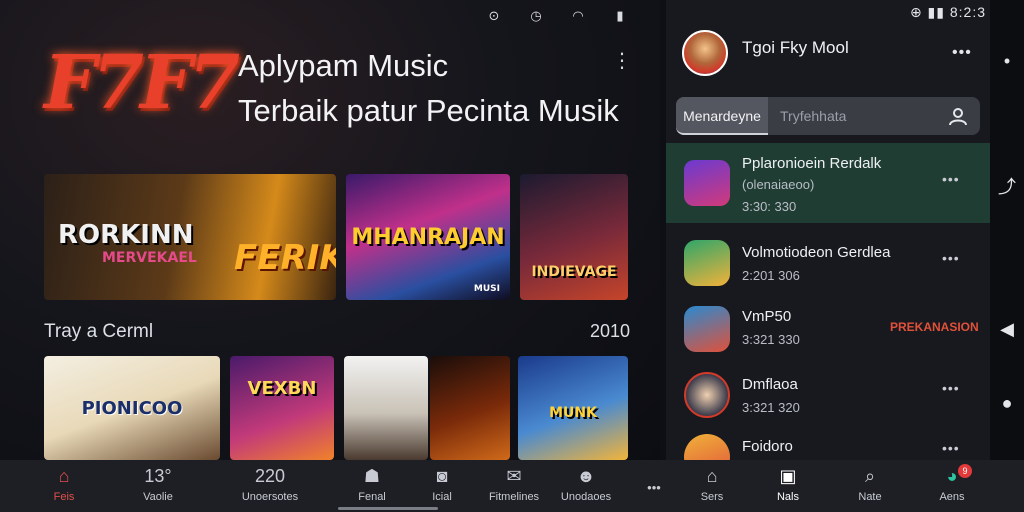 The image size is (1024, 512). I want to click on battery-icon: ▮, so click(620, 15).